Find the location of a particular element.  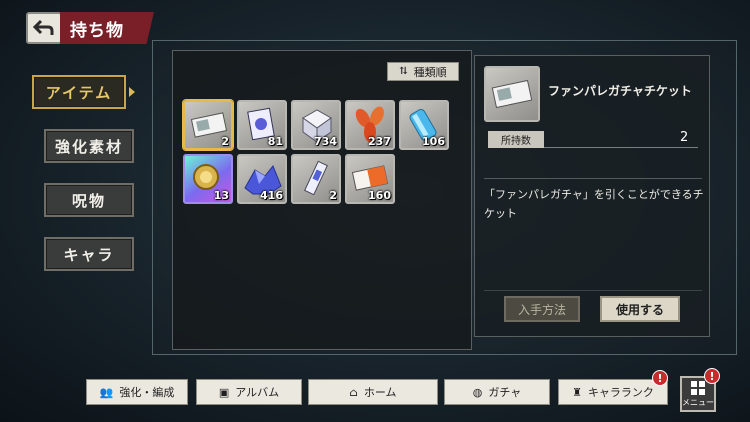

nav-label: ホーム is located at coordinates (380, 392).